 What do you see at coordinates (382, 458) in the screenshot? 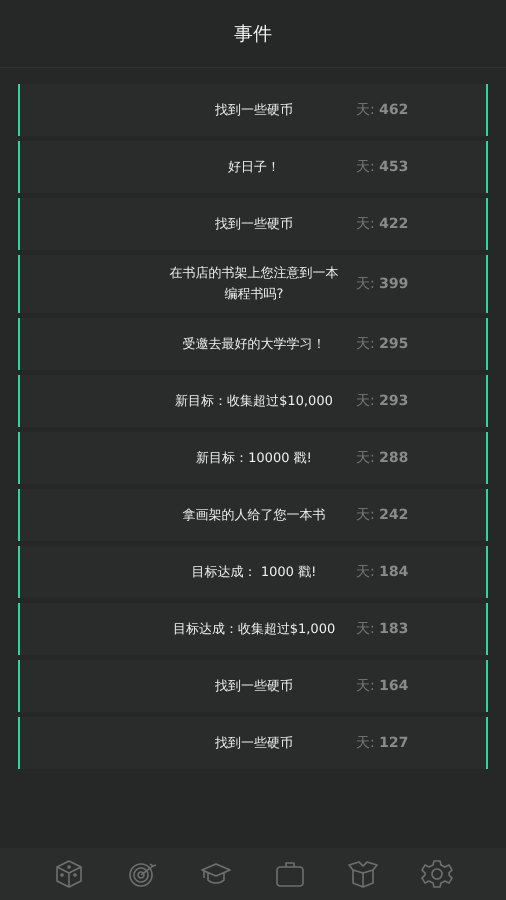
I see `day-count: 天: 288` at bounding box center [382, 458].